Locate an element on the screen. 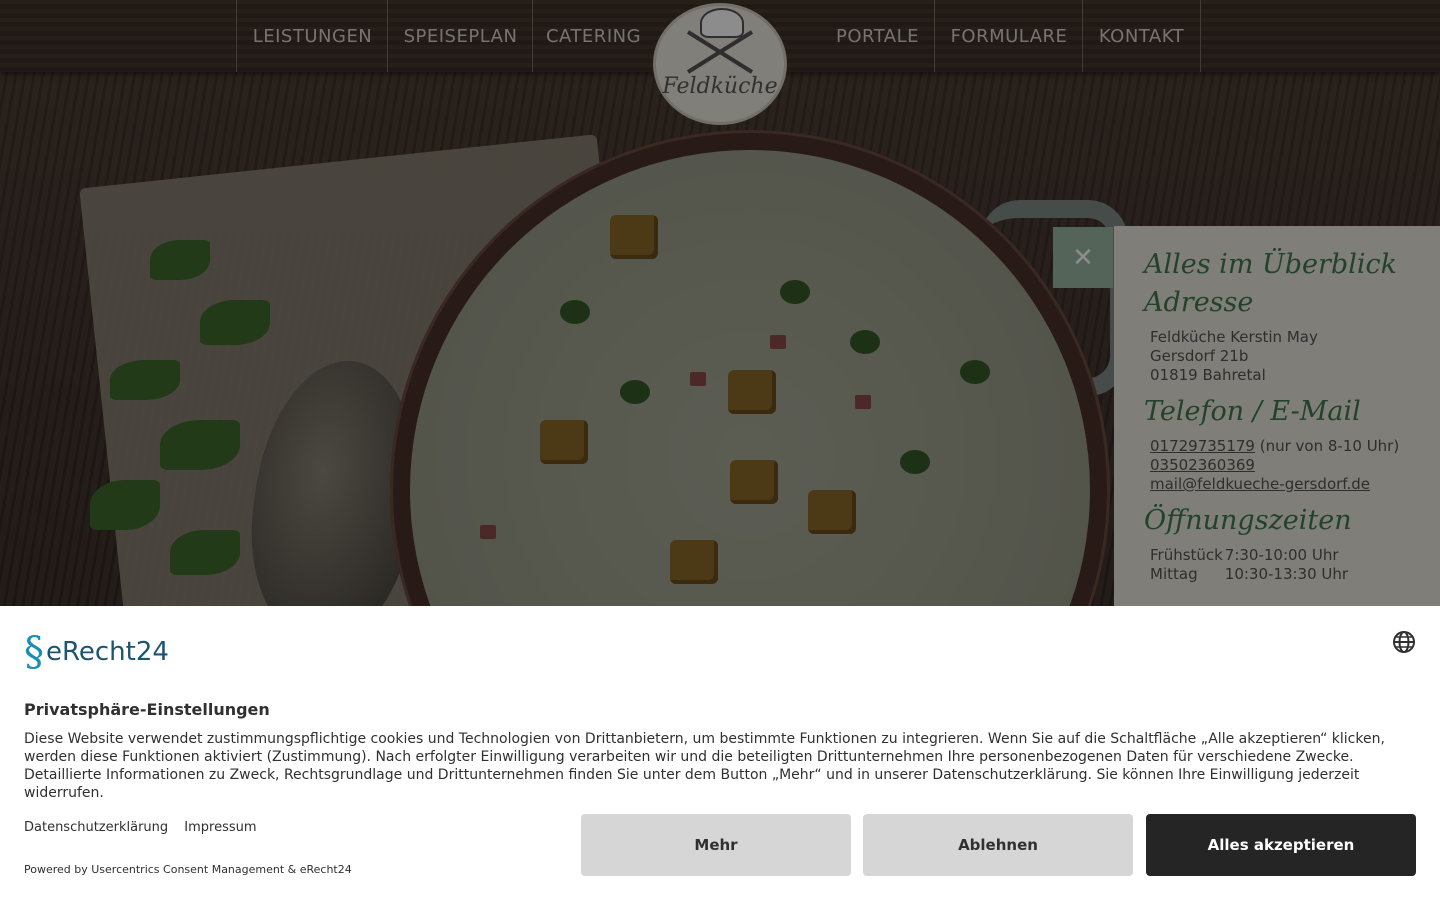  globe-icon is located at coordinates (1404, 642).